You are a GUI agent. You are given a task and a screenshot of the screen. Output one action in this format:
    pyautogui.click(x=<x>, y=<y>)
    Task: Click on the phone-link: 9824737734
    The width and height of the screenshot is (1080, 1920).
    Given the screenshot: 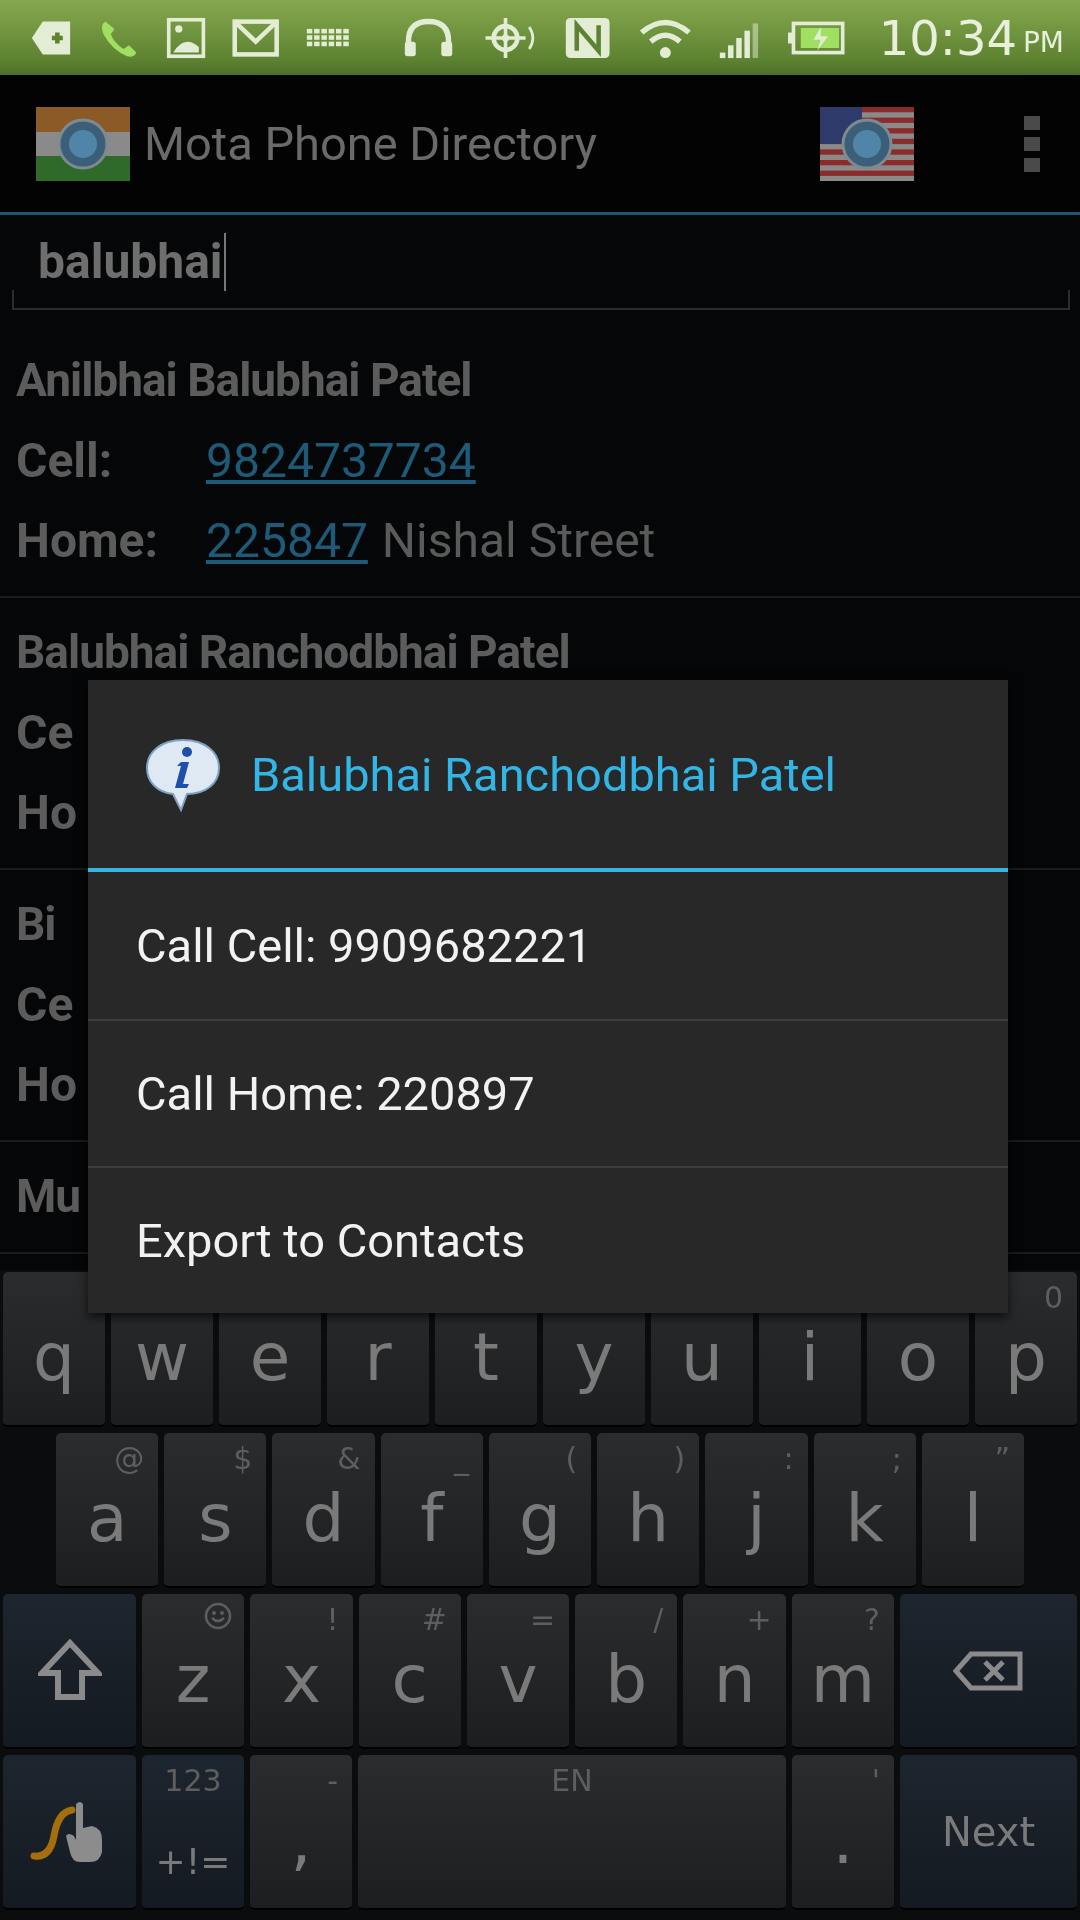 What is the action you would take?
    pyautogui.click(x=341, y=460)
    